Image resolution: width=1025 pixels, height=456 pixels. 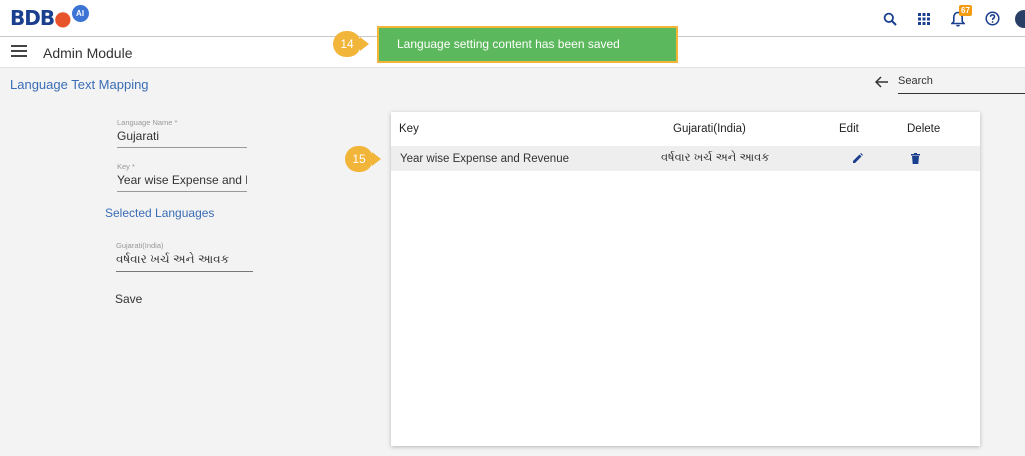 I want to click on column-header-key: Key, so click(x=409, y=128).